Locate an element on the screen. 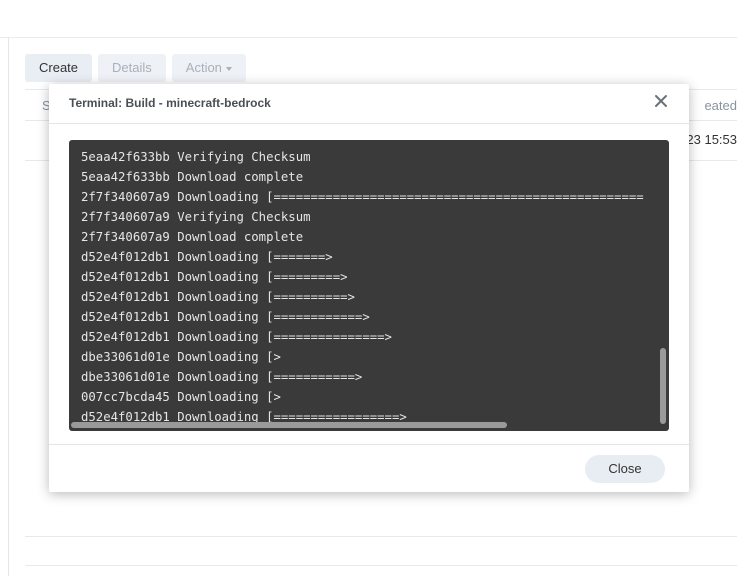 The width and height of the screenshot is (737, 576). terminal-line: 2f7f340607a9 Download complete is located at coordinates (192, 237).